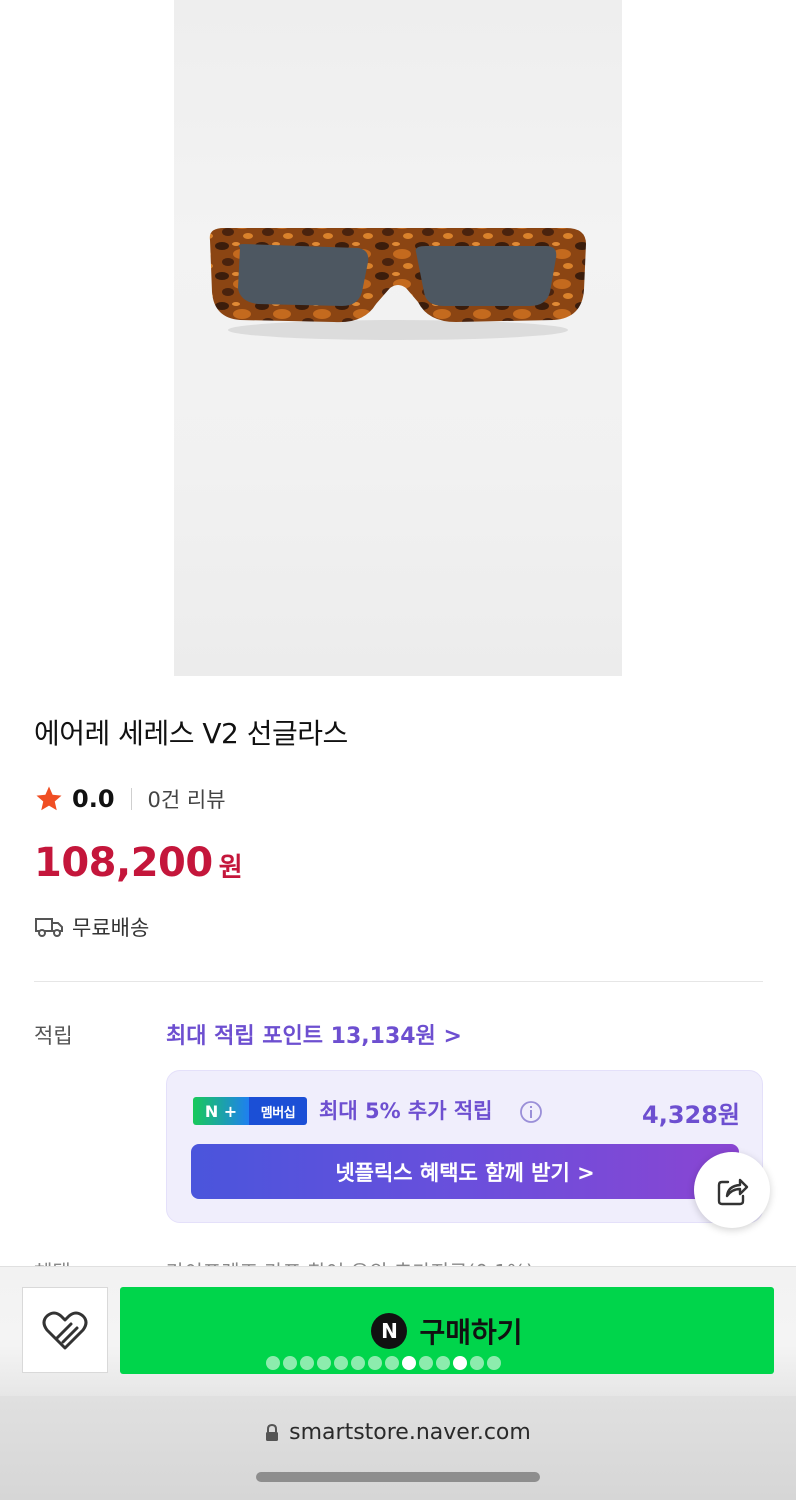 The image size is (796, 1500). I want to click on rating-value: 0.0, so click(93, 799).